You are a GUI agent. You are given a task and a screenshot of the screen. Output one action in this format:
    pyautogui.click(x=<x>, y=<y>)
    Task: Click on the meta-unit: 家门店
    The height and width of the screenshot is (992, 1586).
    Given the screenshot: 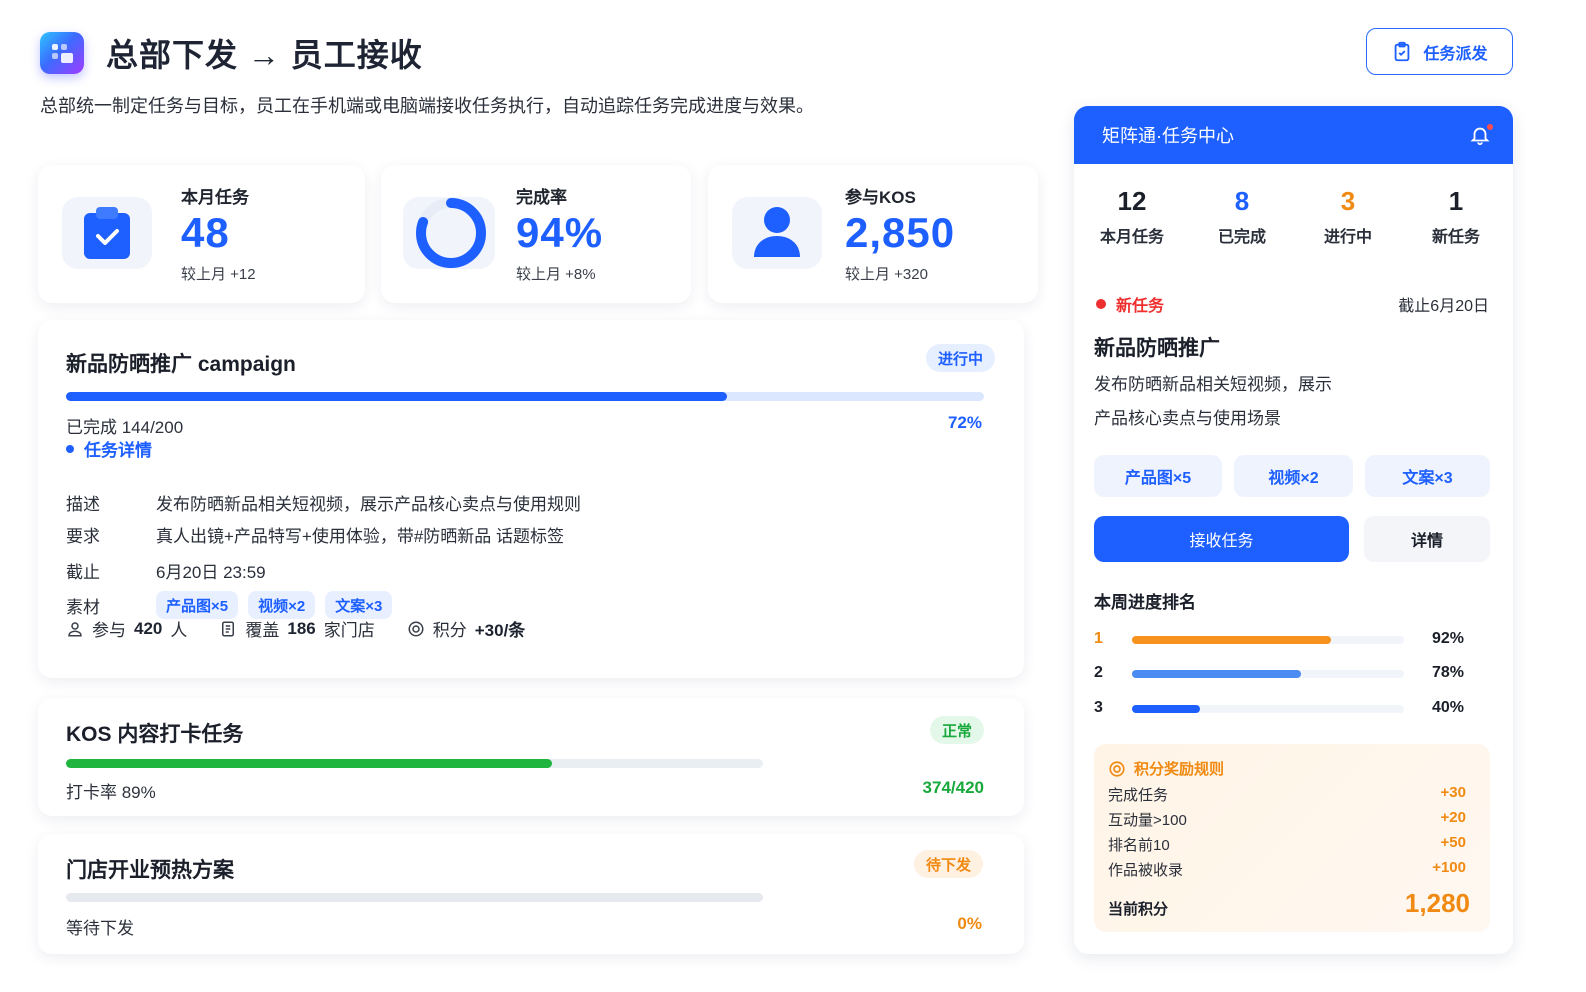 What is the action you would take?
    pyautogui.click(x=349, y=630)
    